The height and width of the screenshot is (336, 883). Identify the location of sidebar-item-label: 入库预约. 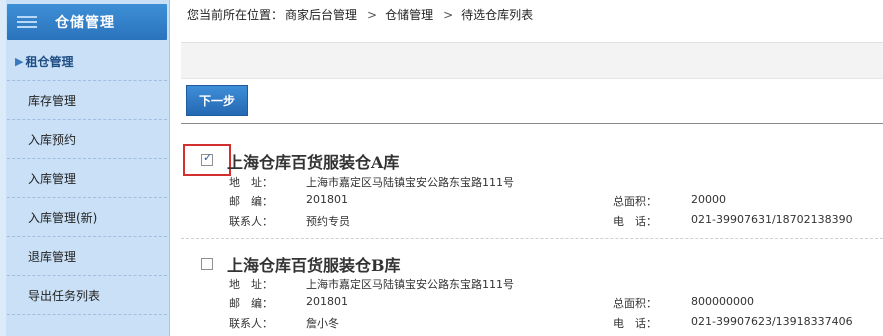
(52, 139).